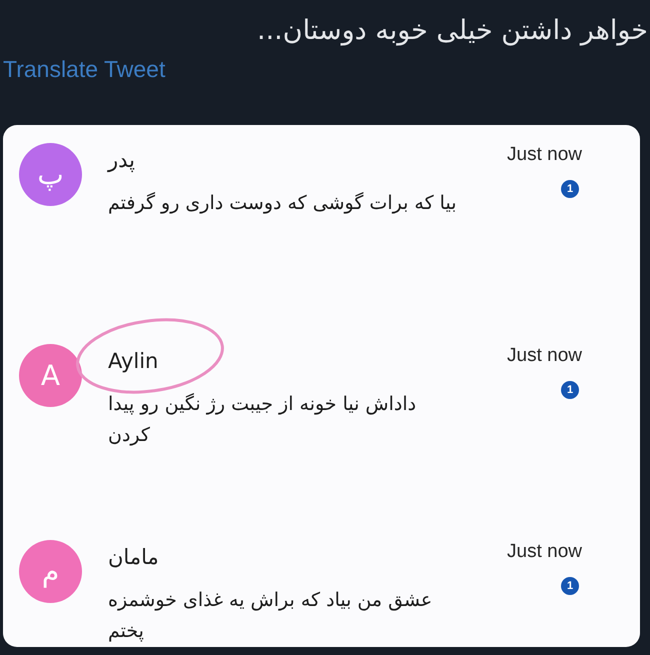 The width and height of the screenshot is (650, 655). I want to click on message-text: داداش نیا خونه از جیبت رژ نگین رو پیدا کردن, so click(263, 420).